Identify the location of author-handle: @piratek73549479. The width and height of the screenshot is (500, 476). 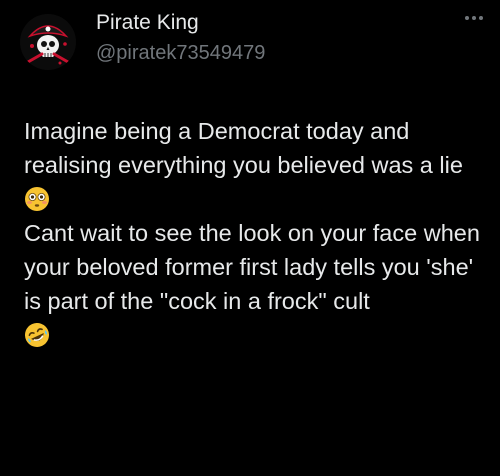
(180, 53).